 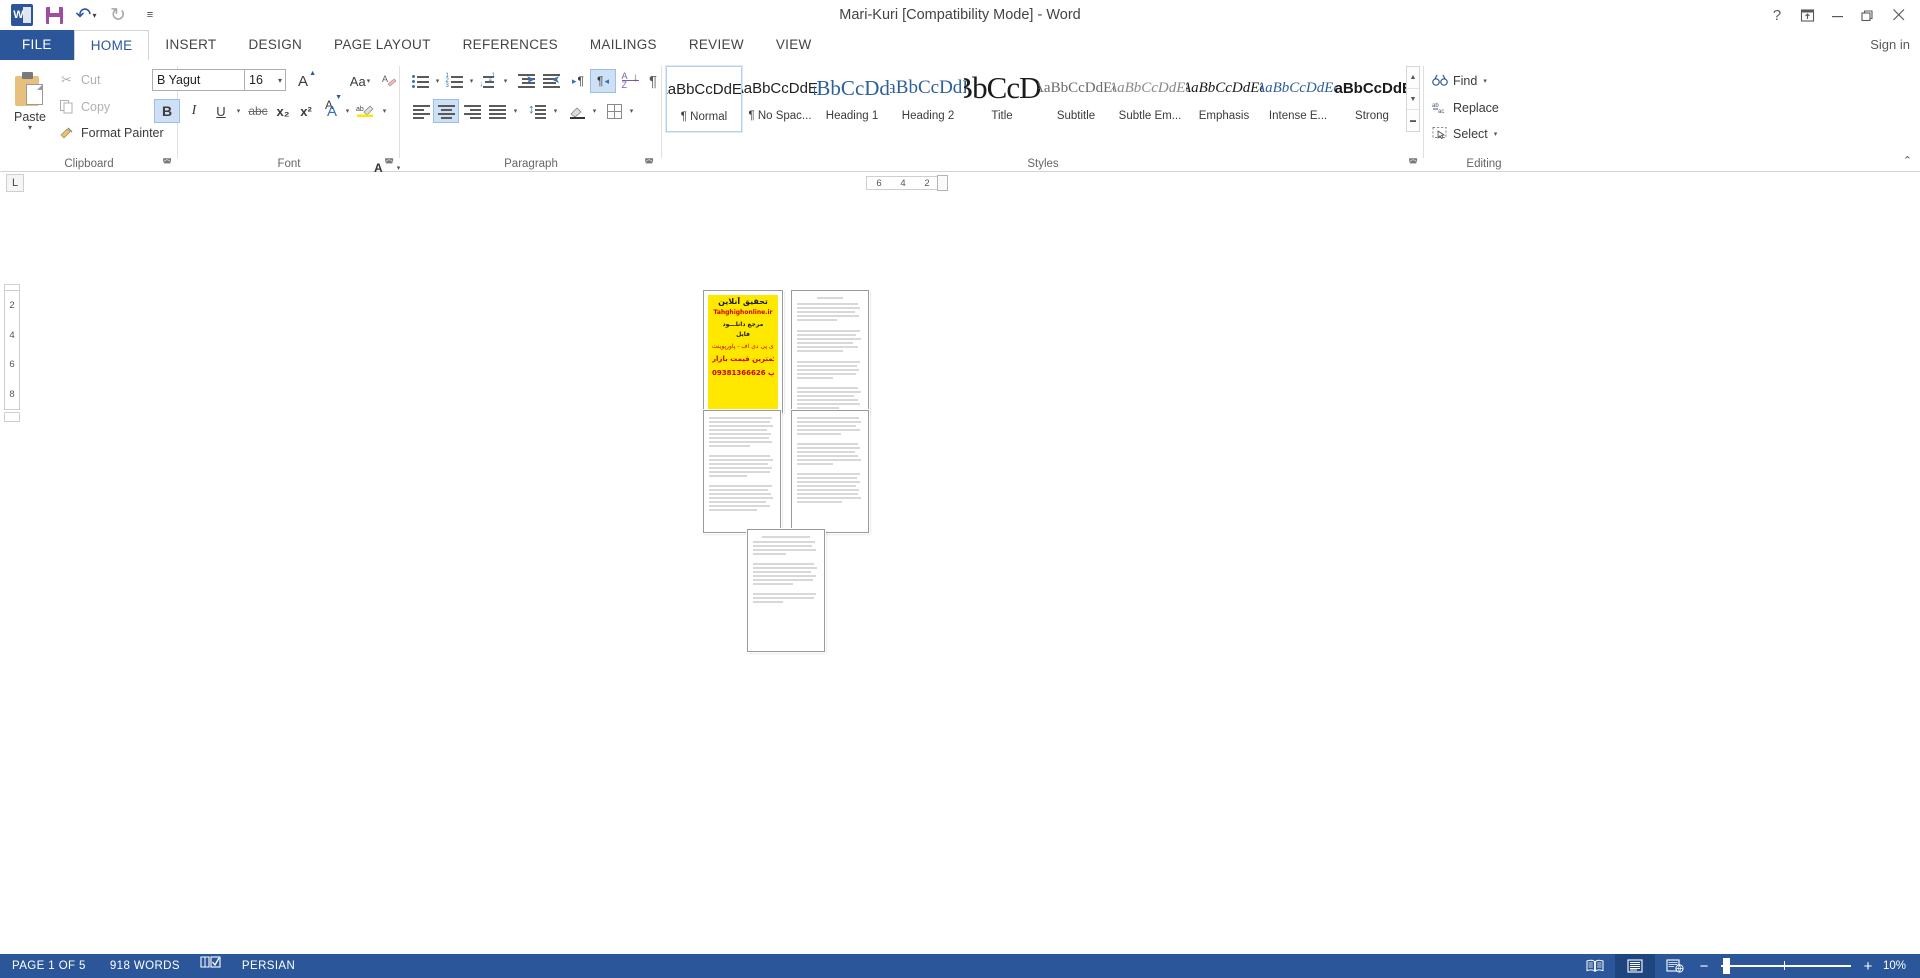 I want to click on style-heading-1: AaBbCcDdEe Heading 1, so click(x=852, y=99).